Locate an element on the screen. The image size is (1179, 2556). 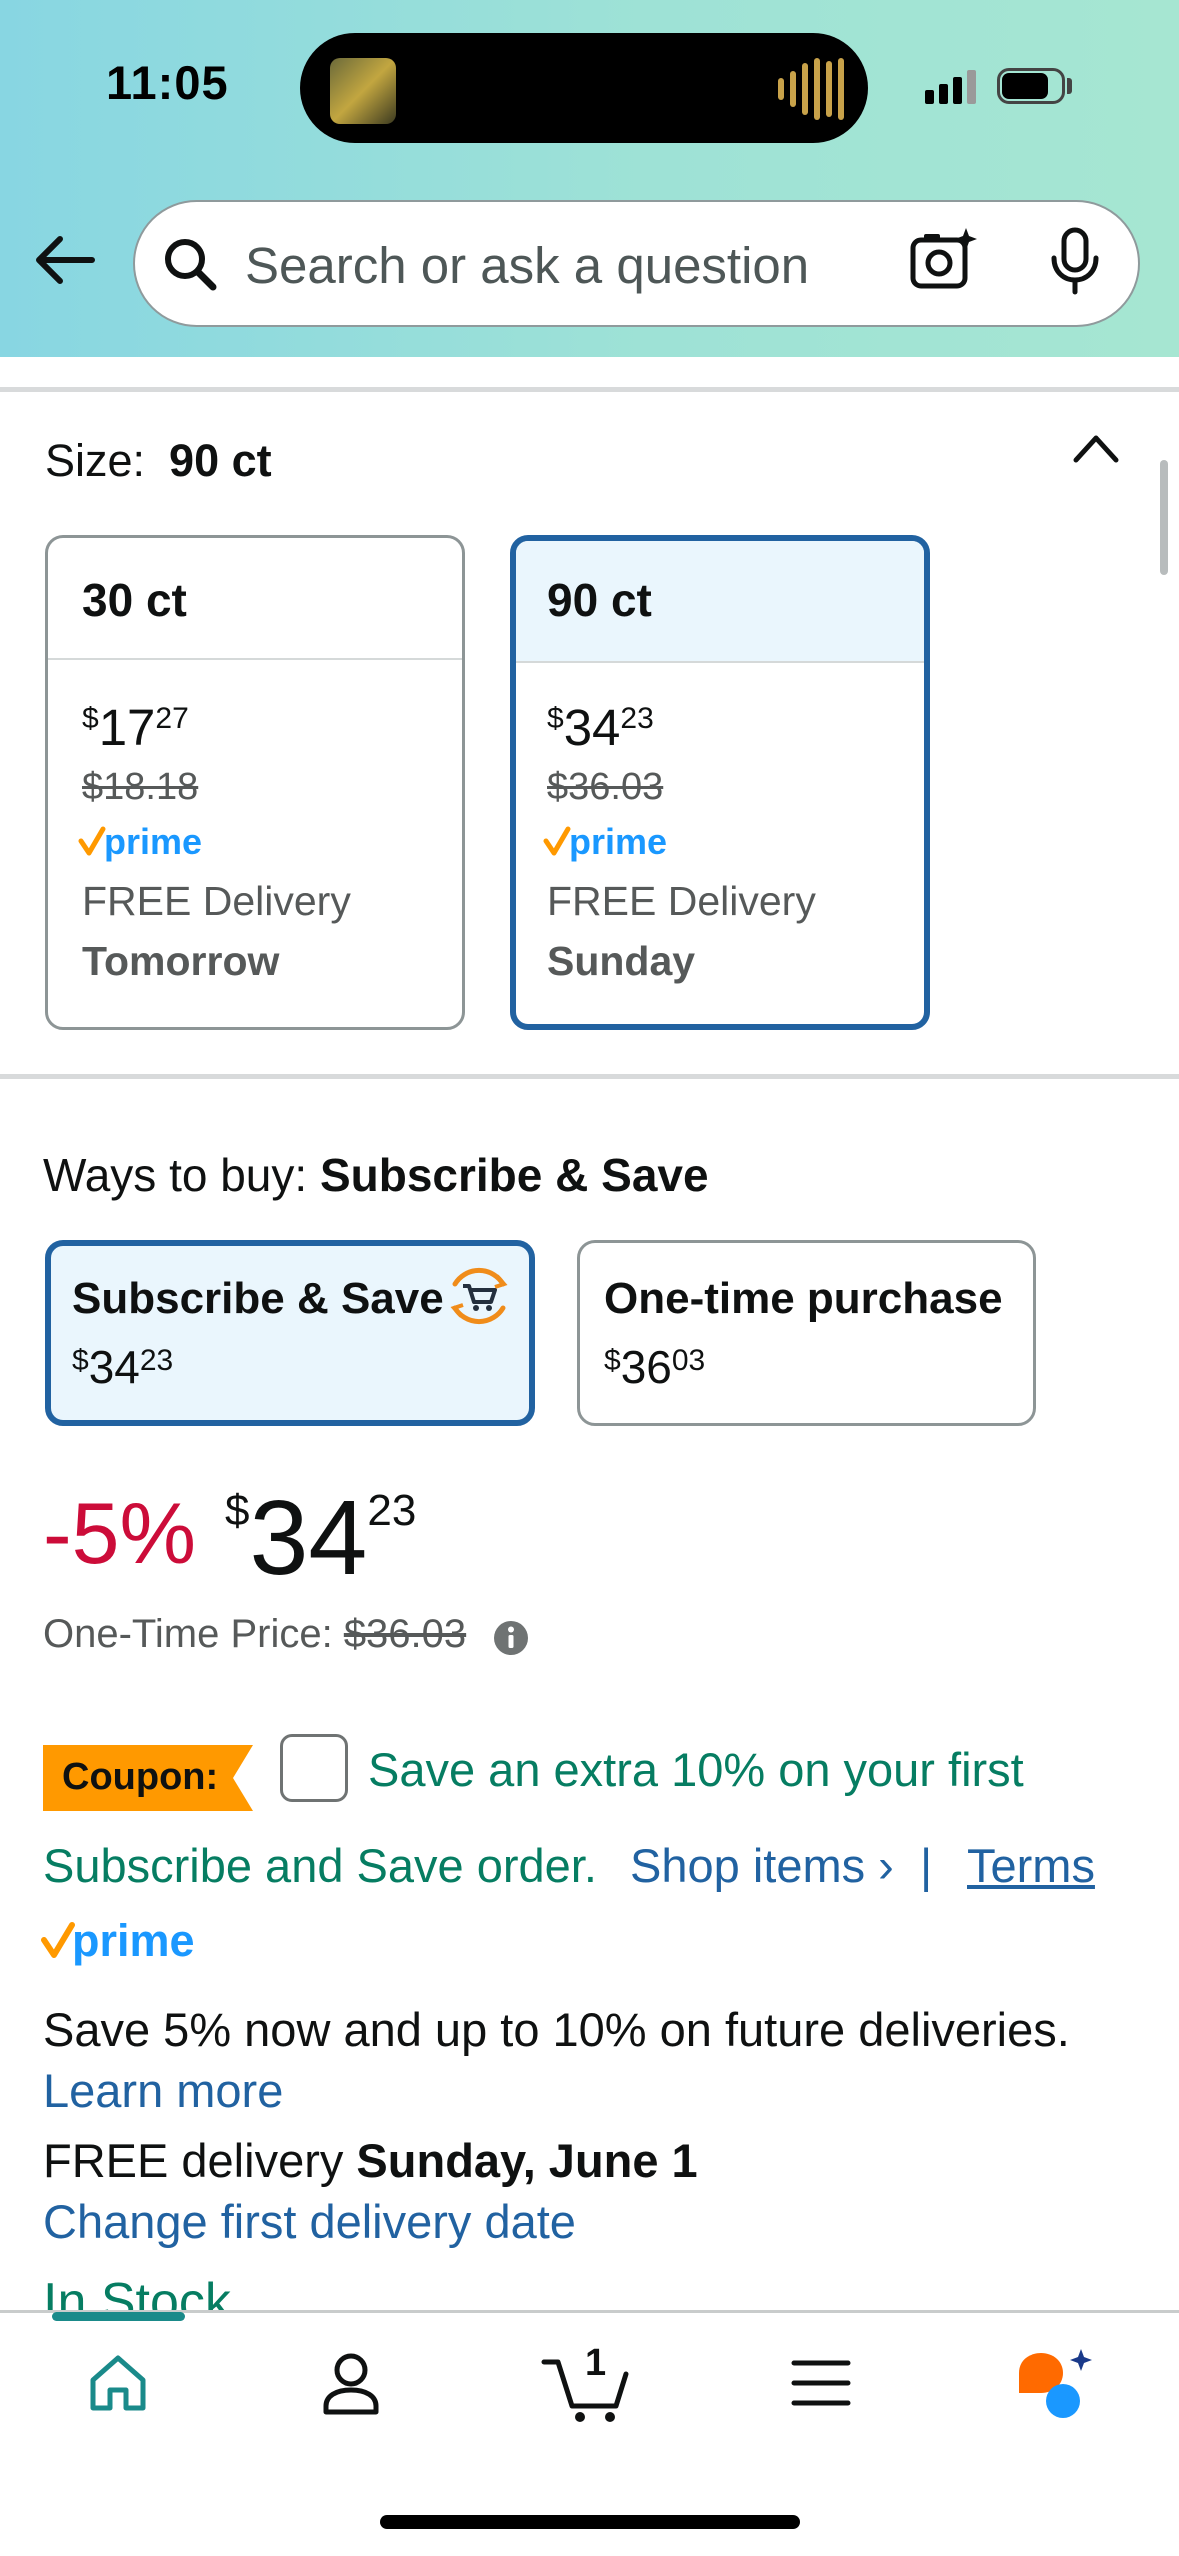
one-time-price: One-Time Price: $36.03 is located at coordinates (255, 1634).